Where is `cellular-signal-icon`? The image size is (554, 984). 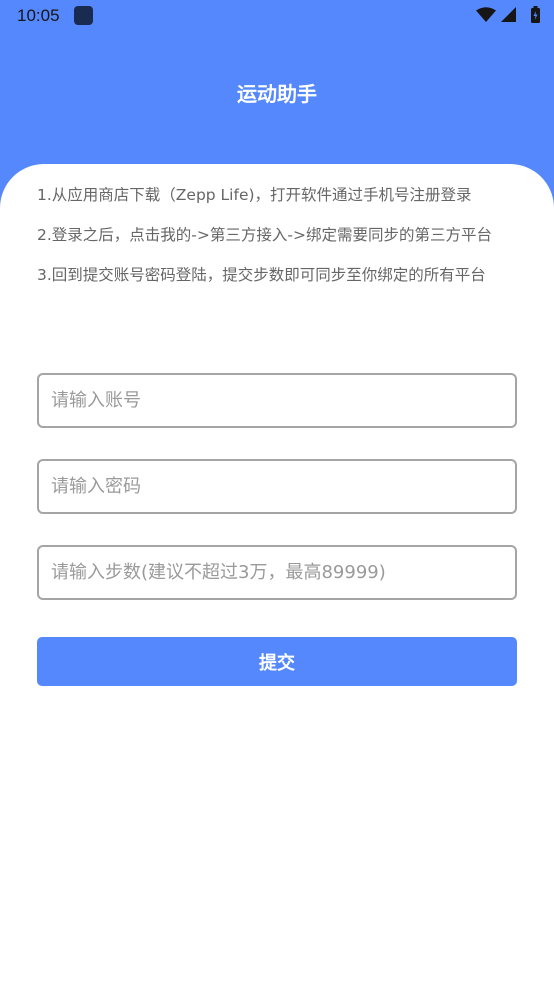 cellular-signal-icon is located at coordinates (508, 14).